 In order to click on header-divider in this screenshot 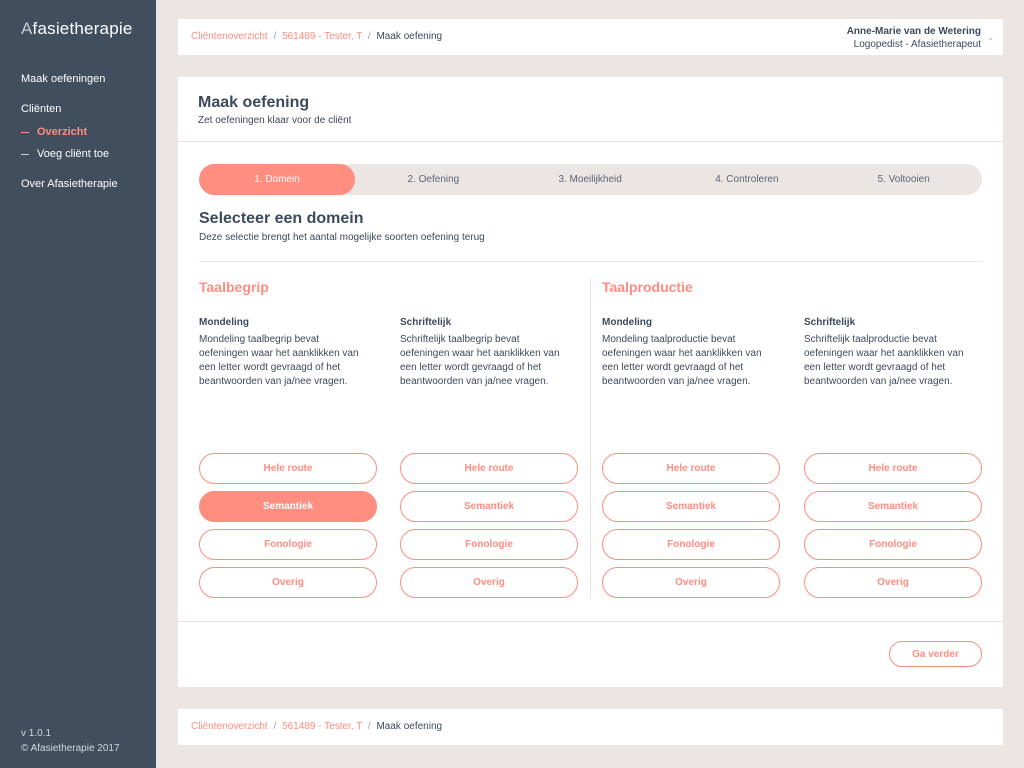, I will do `click(590, 141)`.